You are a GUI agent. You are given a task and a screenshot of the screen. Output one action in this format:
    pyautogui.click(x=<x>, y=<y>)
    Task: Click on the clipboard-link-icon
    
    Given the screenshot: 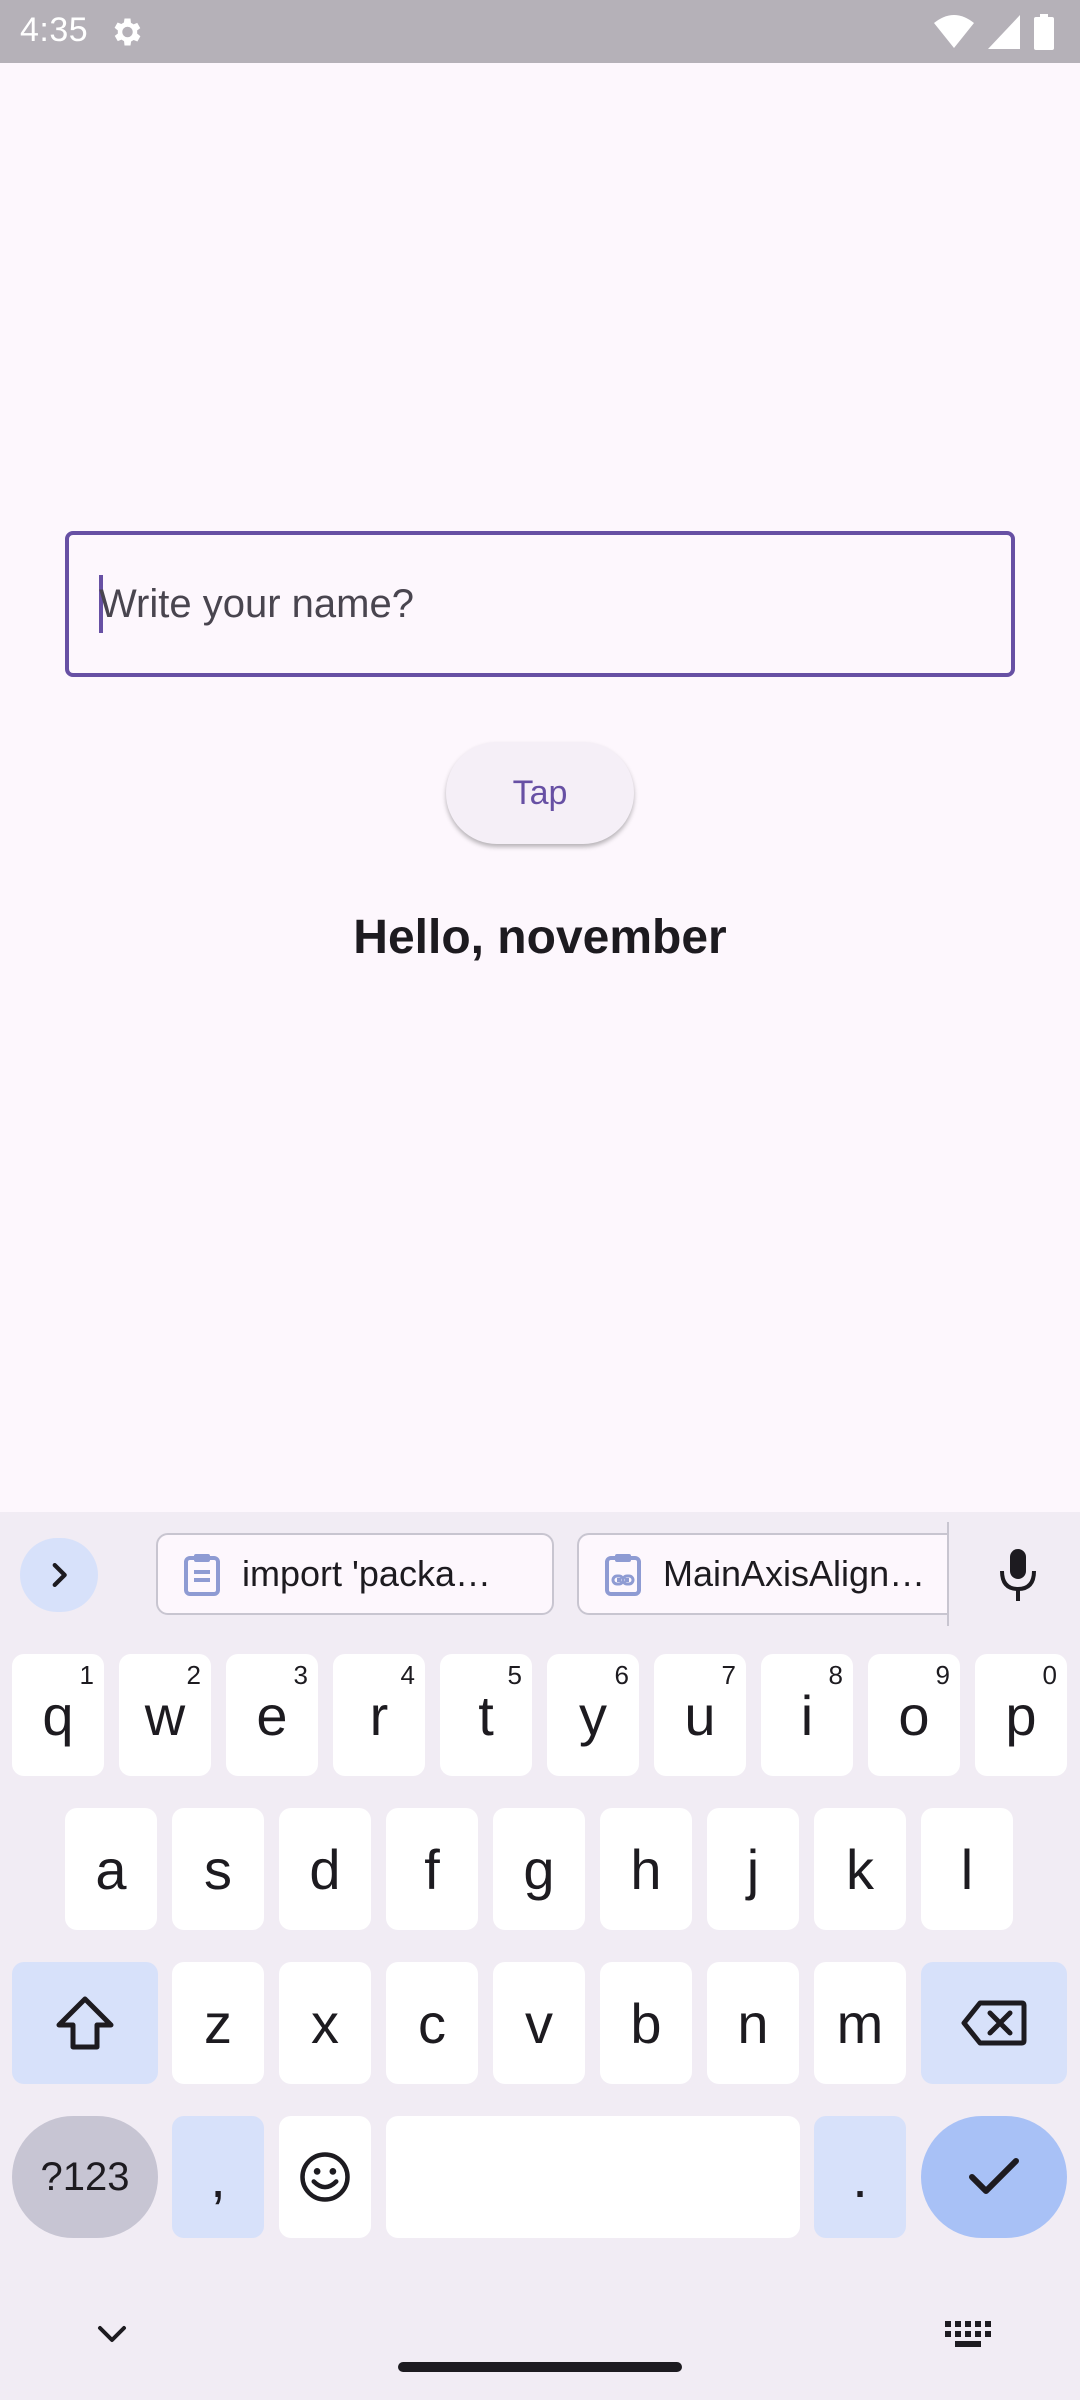 What is the action you would take?
    pyautogui.click(x=623, y=1575)
    